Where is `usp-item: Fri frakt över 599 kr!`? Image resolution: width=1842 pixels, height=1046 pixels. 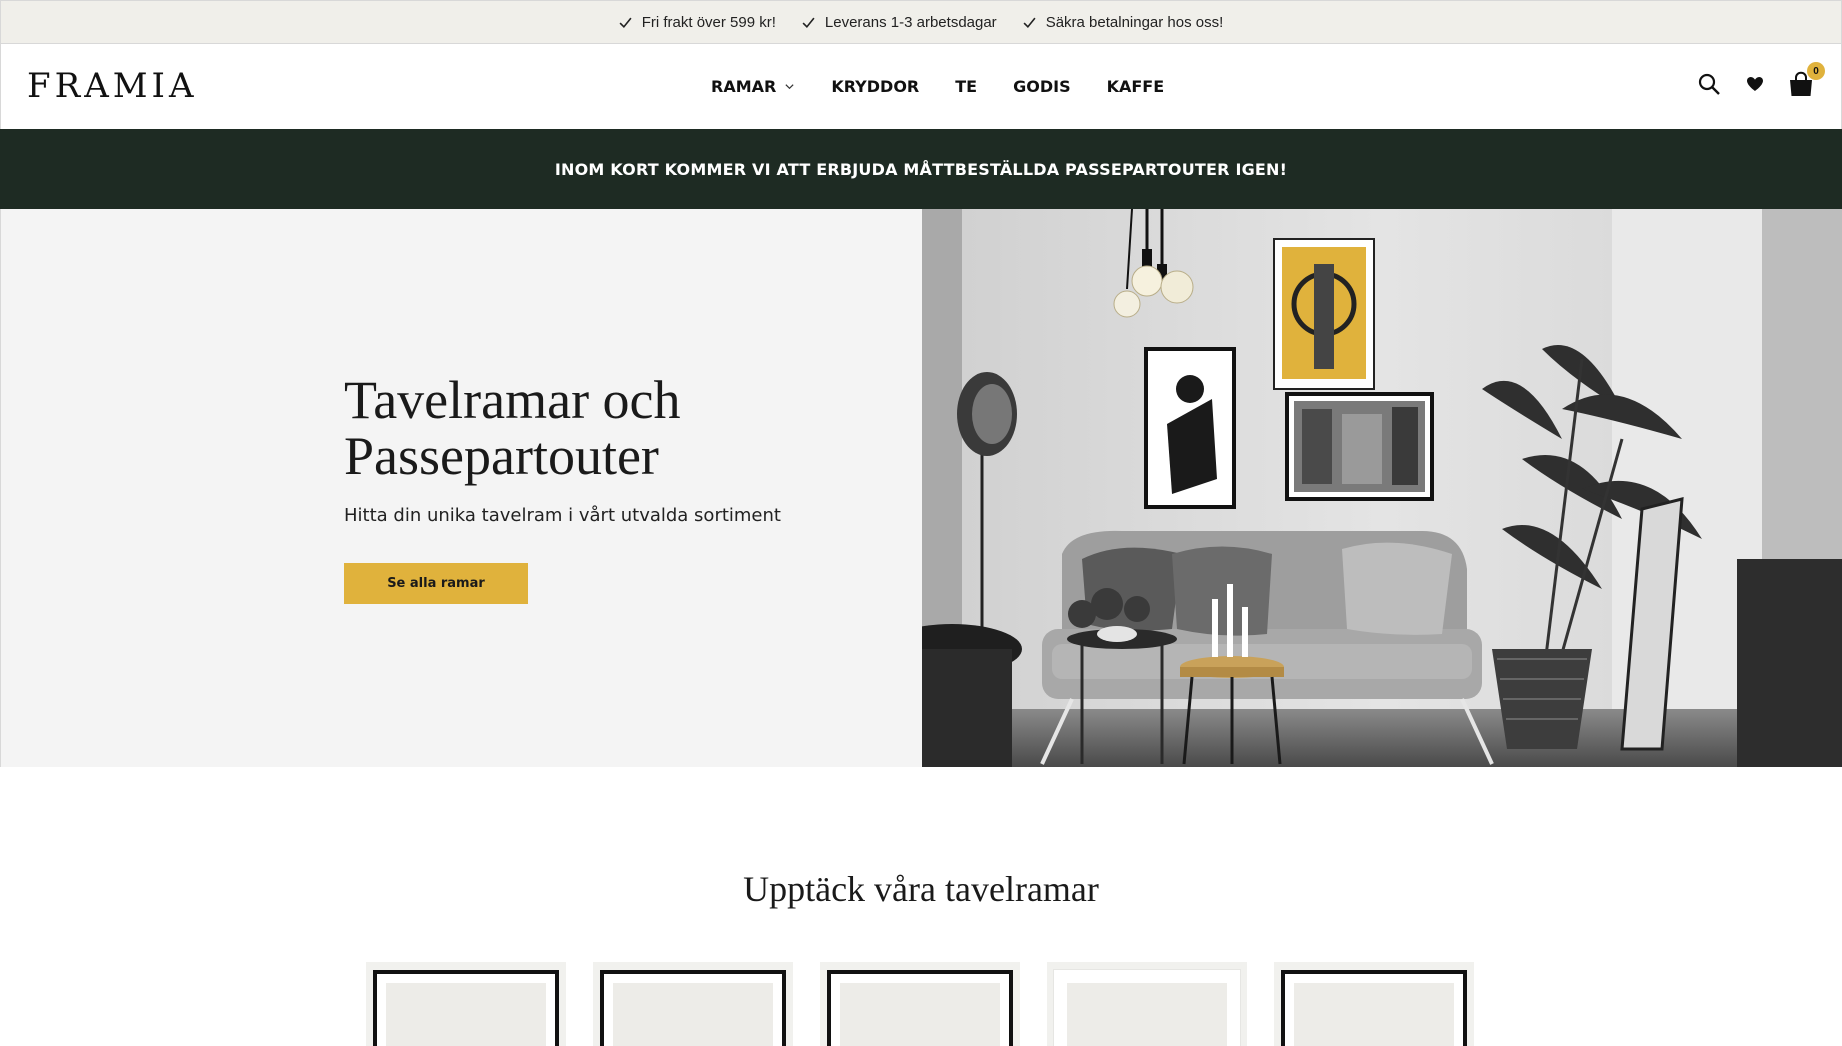 usp-item: Fri frakt över 599 kr! is located at coordinates (697, 22).